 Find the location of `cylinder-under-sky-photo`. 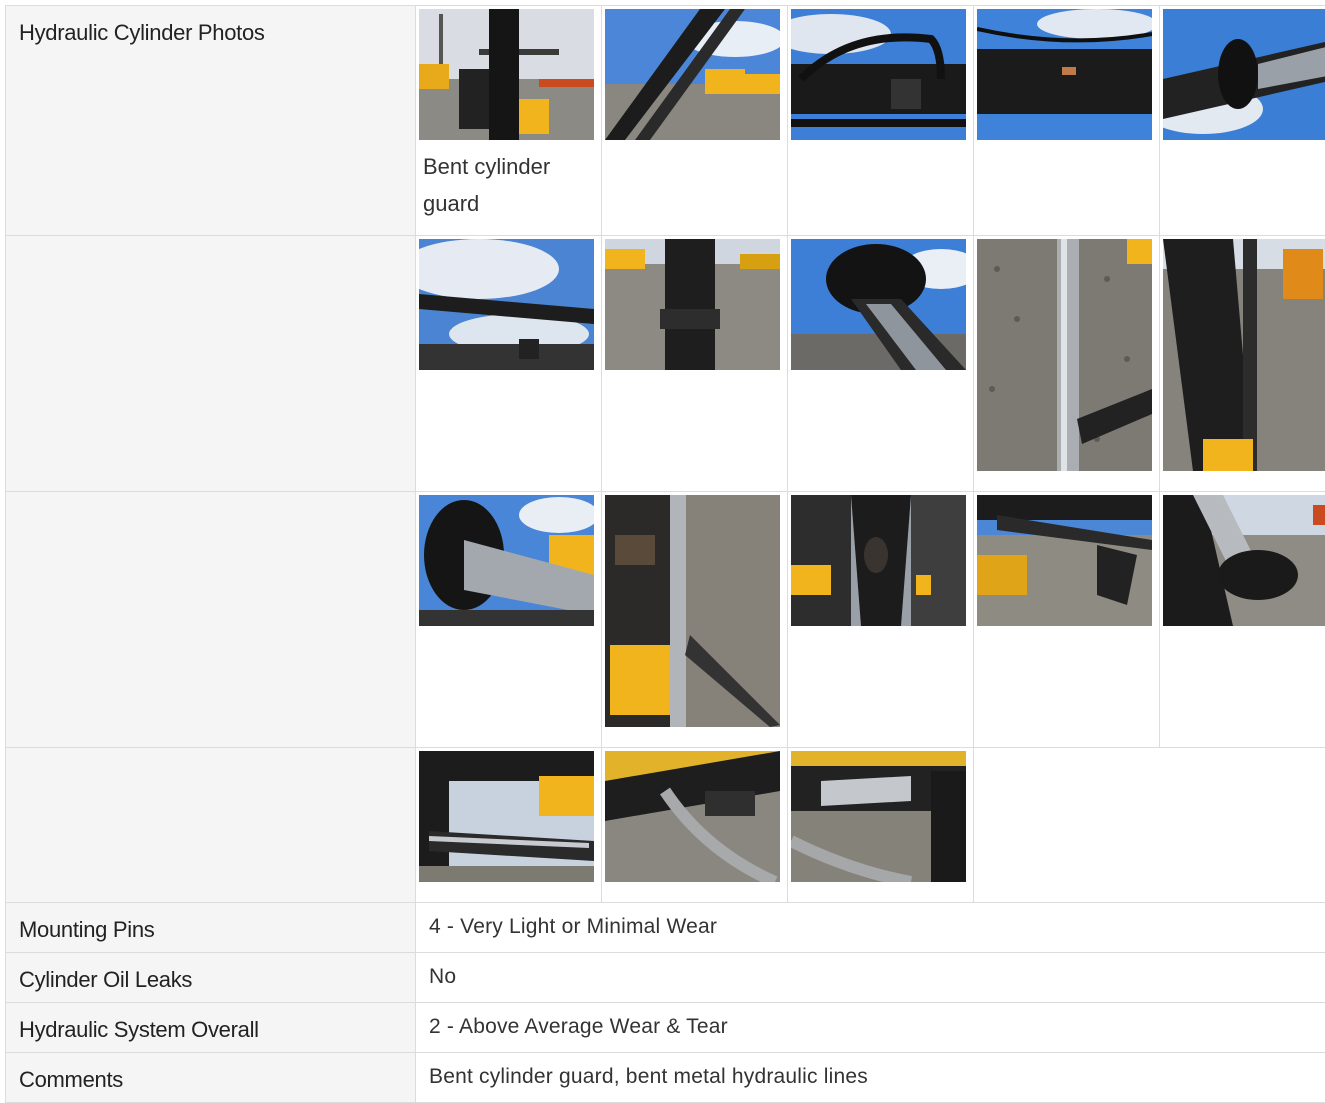

cylinder-under-sky-photo is located at coordinates (506, 304).